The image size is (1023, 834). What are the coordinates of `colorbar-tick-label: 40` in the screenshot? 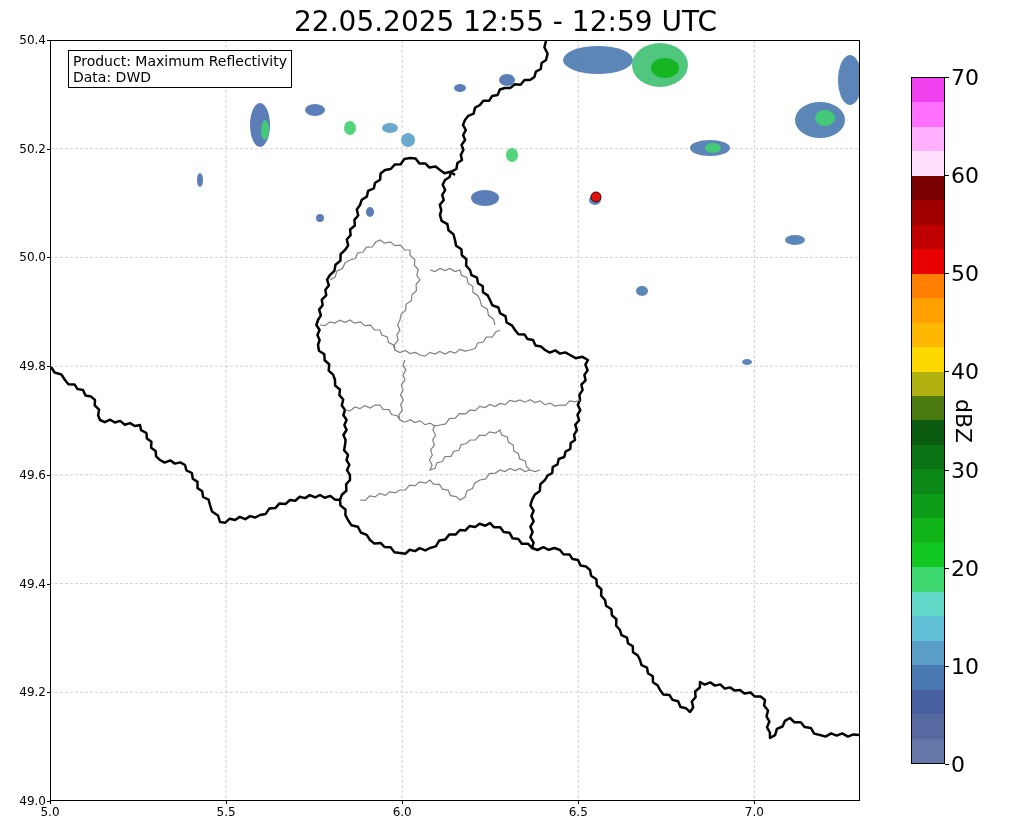 It's located at (965, 371).